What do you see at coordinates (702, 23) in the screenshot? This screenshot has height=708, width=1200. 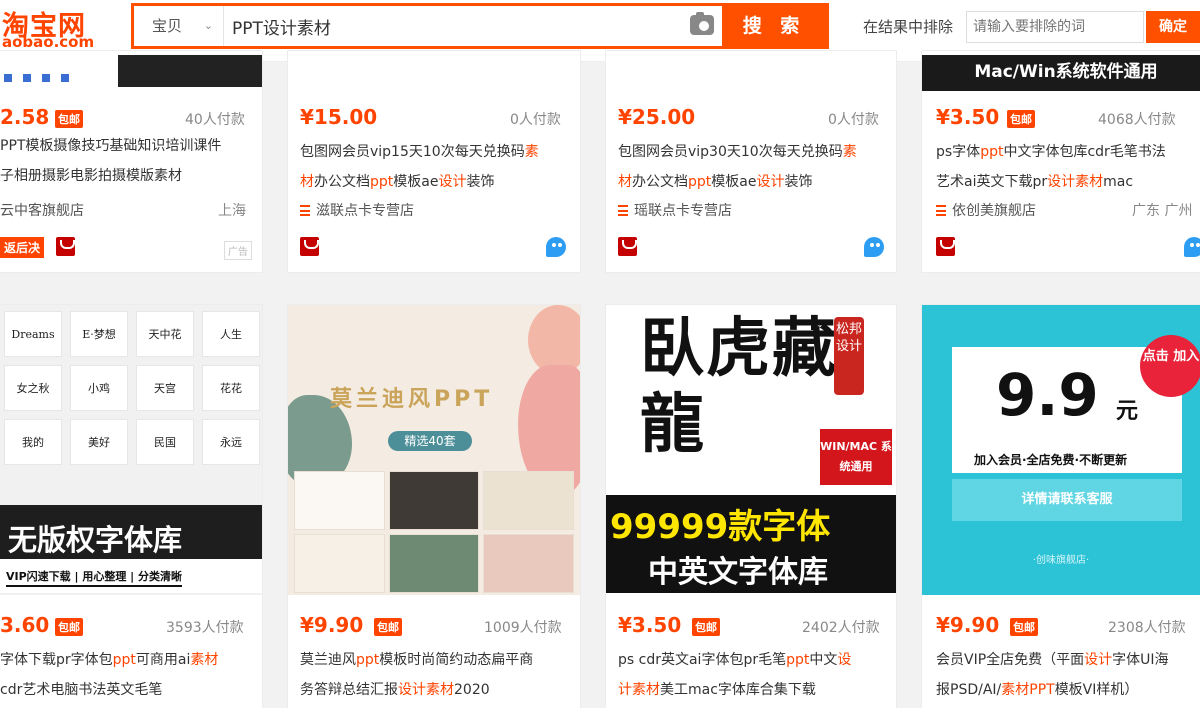 I see `camera-icon` at bounding box center [702, 23].